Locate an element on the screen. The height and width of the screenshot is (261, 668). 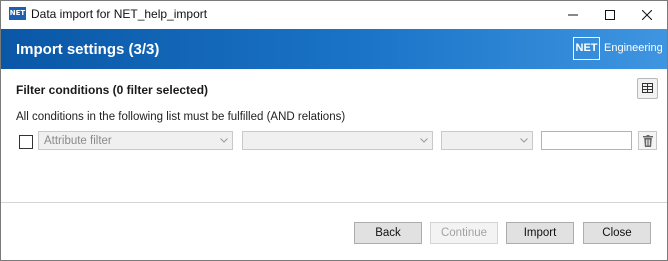
delete-filter-button is located at coordinates (647, 140).